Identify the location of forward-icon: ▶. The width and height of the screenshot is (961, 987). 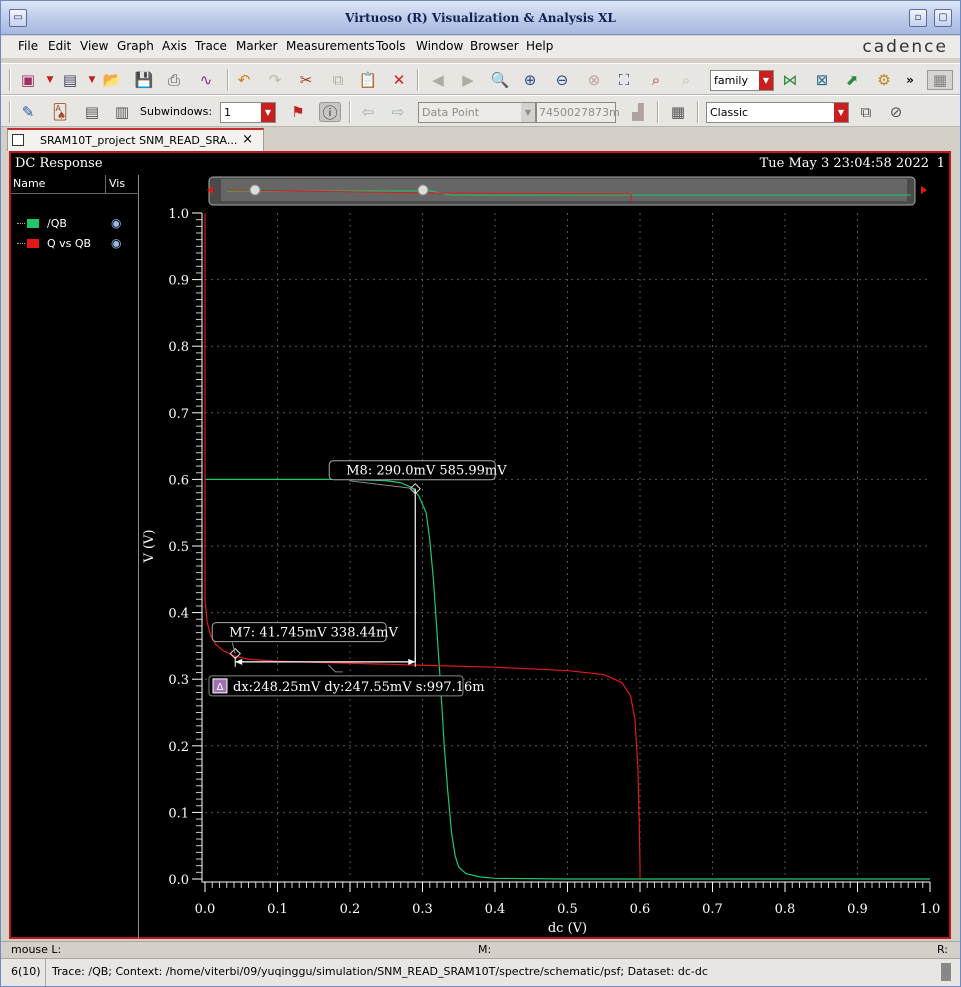
(468, 80).